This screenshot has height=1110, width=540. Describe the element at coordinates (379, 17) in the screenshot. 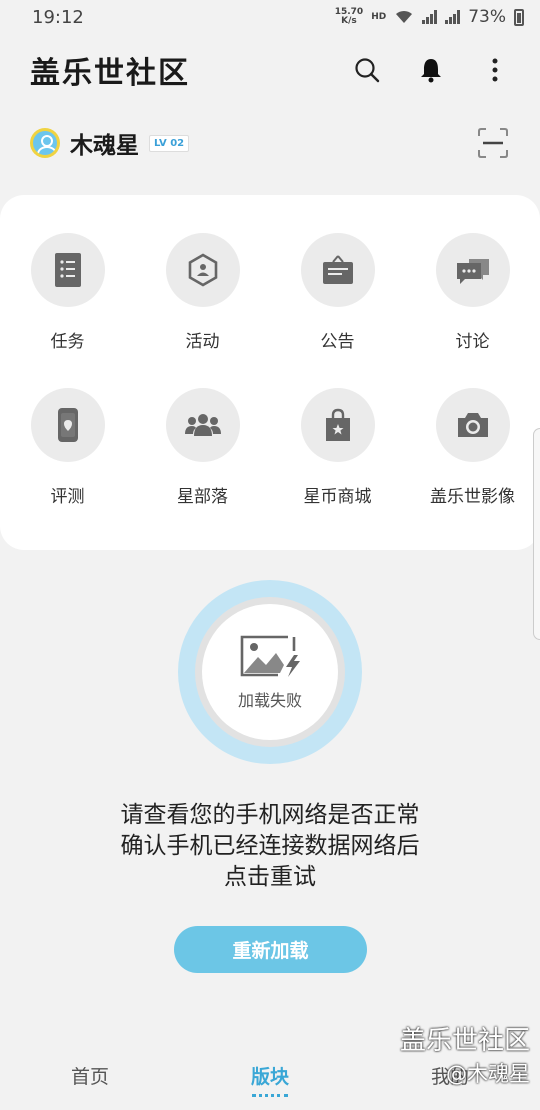

I see `hd-indicator: HD` at that location.